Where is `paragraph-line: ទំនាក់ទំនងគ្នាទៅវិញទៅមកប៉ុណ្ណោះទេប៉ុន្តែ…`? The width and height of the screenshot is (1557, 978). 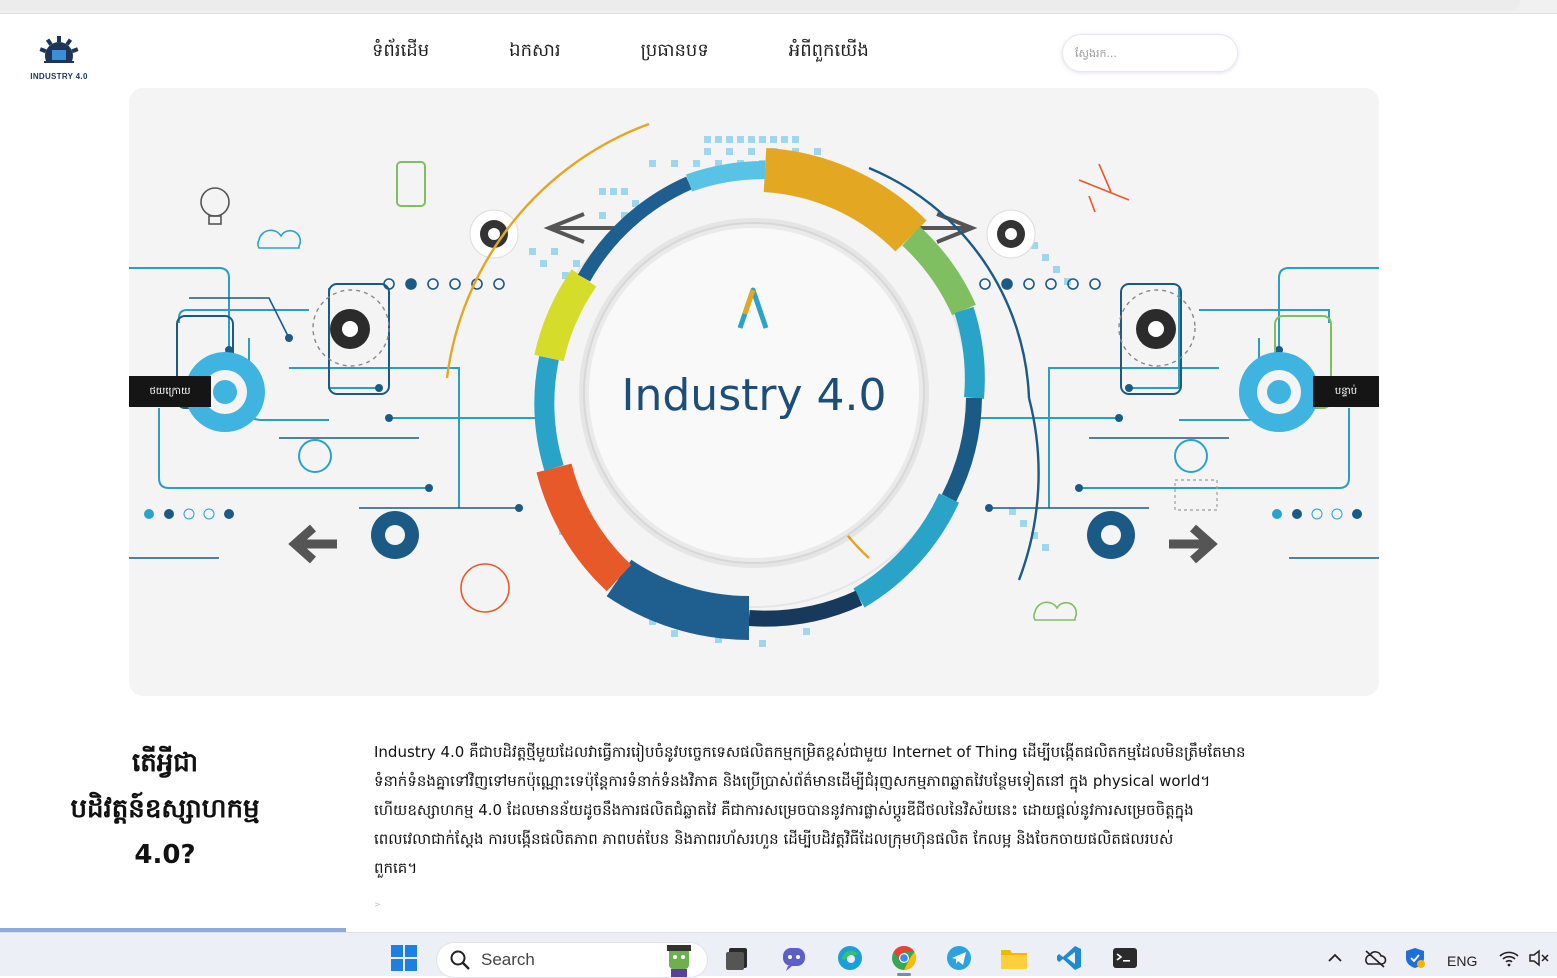
paragraph-line: ទំនាក់ទំនងគ្នាទៅវិញទៅមកប៉ុណ្ណោះទេប៉ុន្តែ… is located at coordinates (792, 781).